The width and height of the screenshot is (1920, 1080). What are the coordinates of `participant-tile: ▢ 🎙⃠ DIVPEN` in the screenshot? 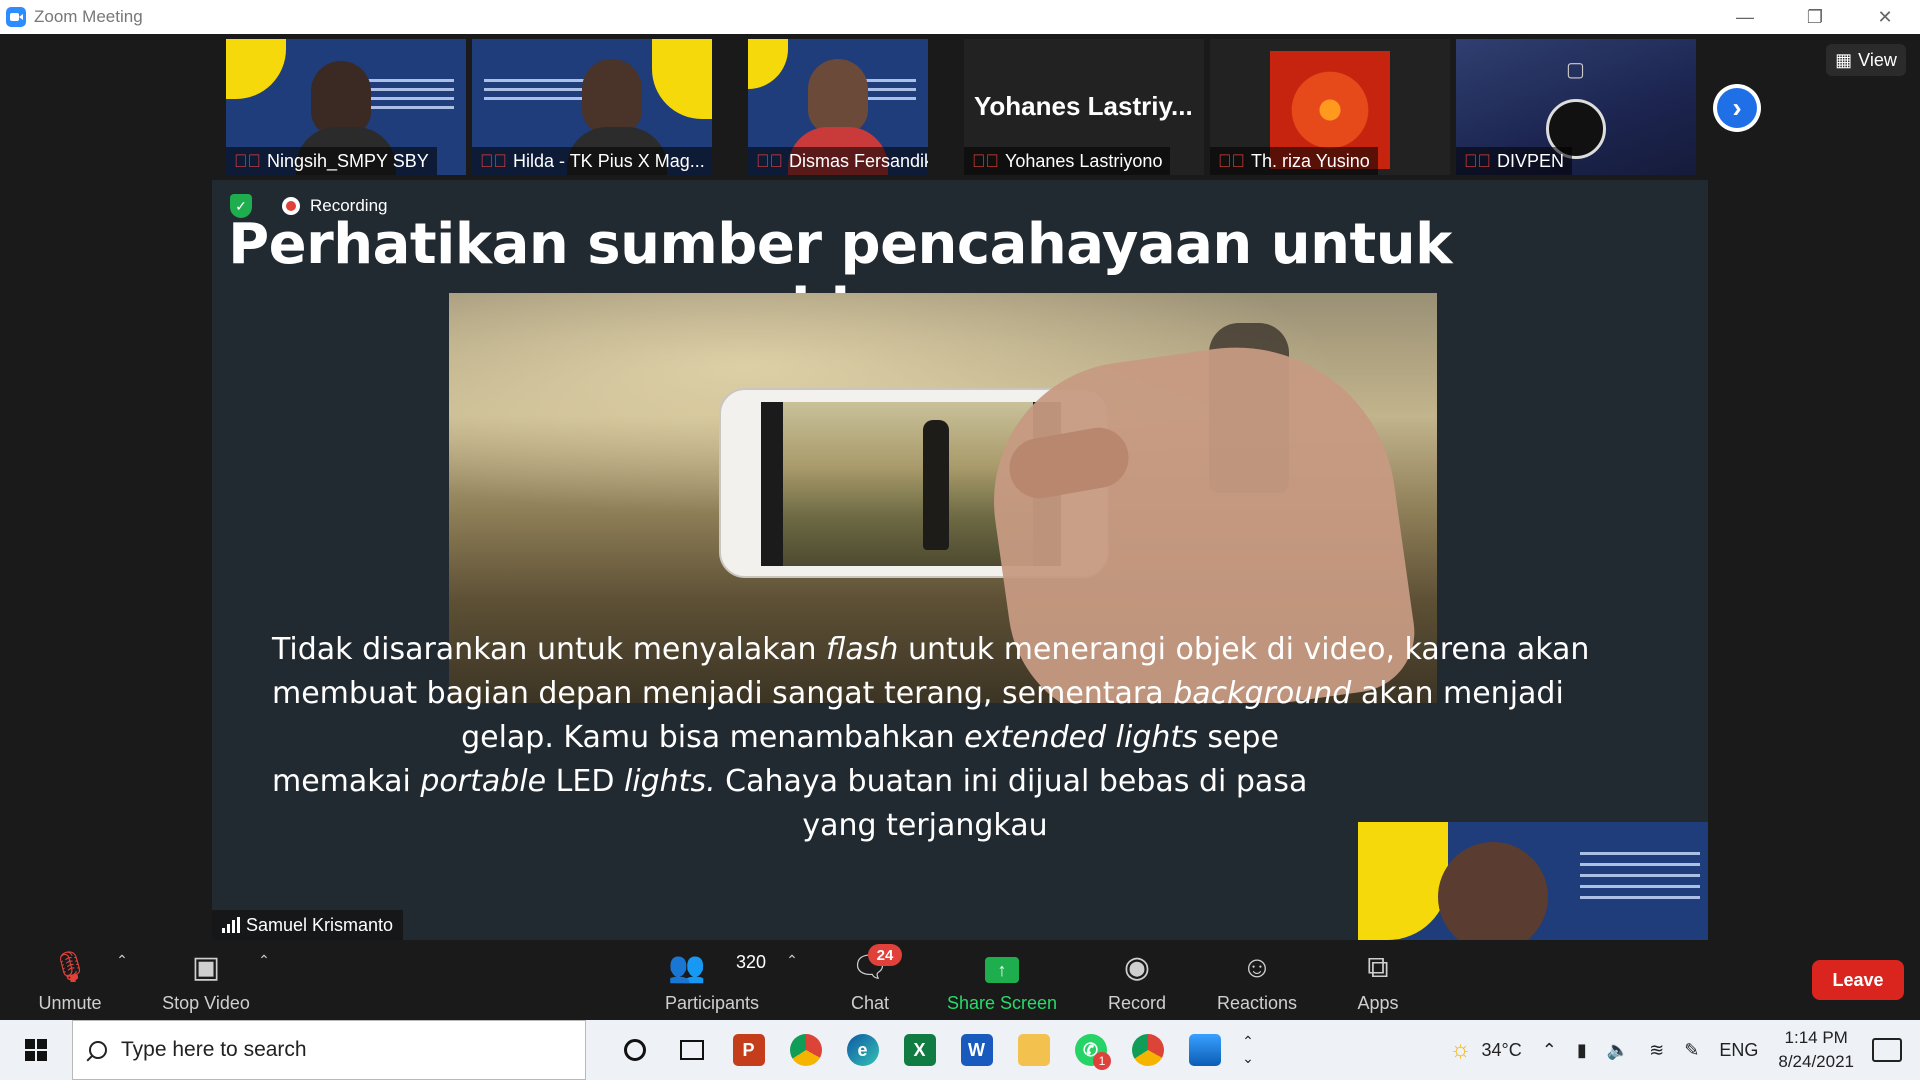 It's located at (1576, 107).